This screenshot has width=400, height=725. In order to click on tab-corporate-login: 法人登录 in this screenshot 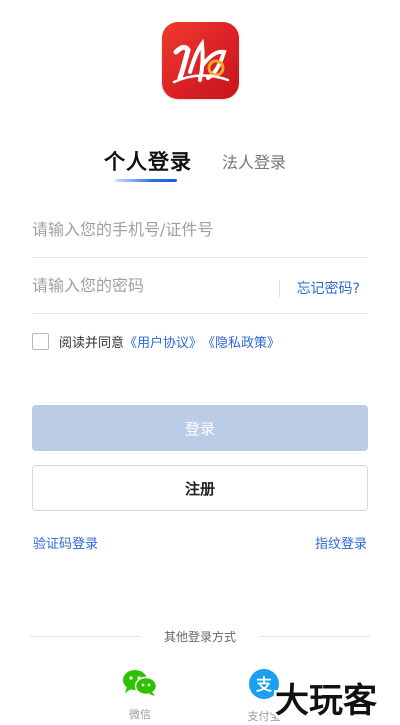, I will do `click(254, 161)`.